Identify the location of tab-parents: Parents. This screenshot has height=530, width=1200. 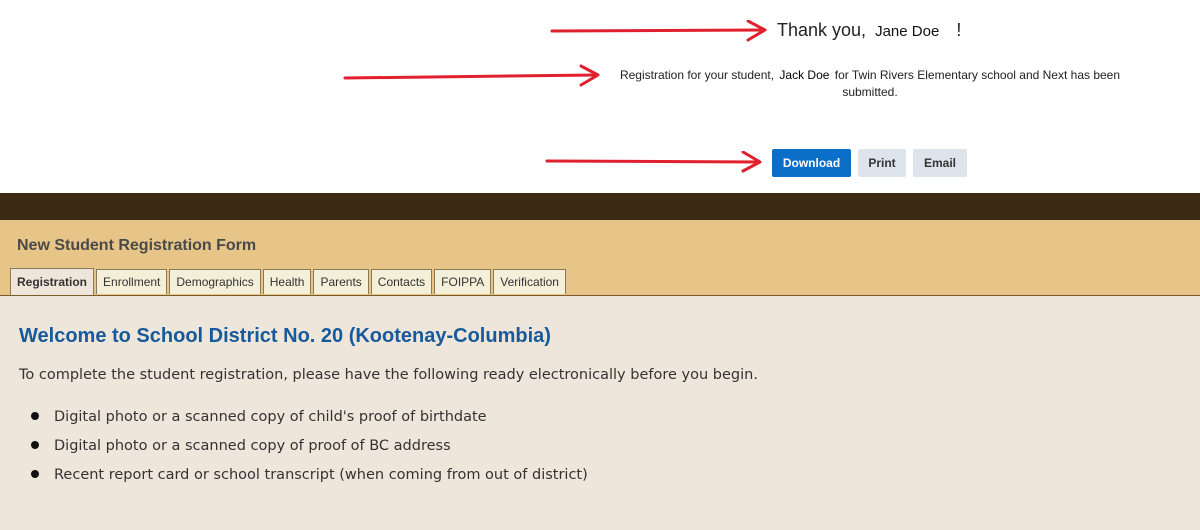
(341, 281).